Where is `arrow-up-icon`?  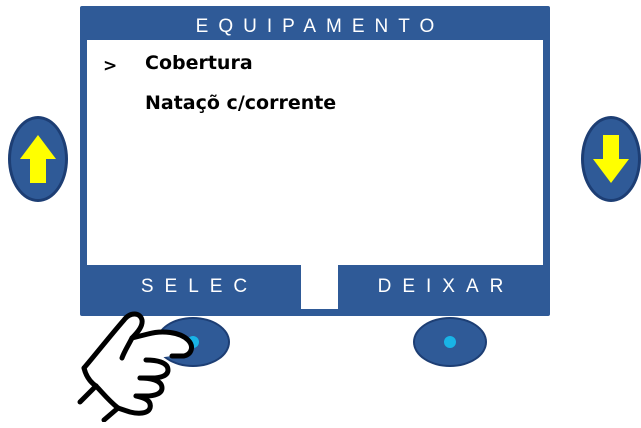
arrow-up-icon is located at coordinates (38, 159).